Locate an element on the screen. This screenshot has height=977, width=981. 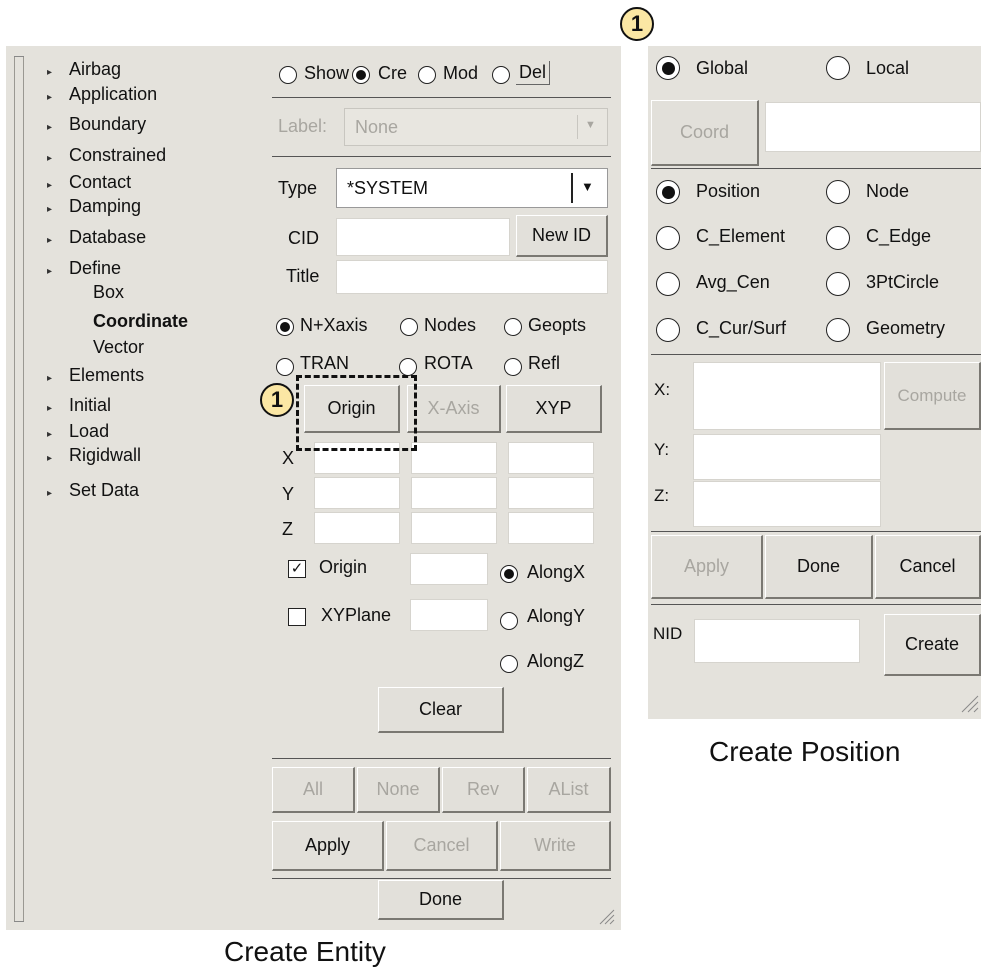
x-axis-button: X-Axis is located at coordinates (454, 409).